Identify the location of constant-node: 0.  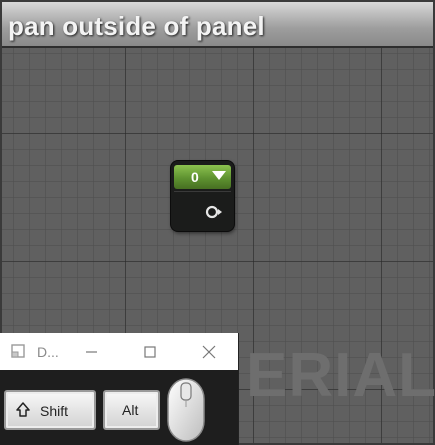
(202, 196).